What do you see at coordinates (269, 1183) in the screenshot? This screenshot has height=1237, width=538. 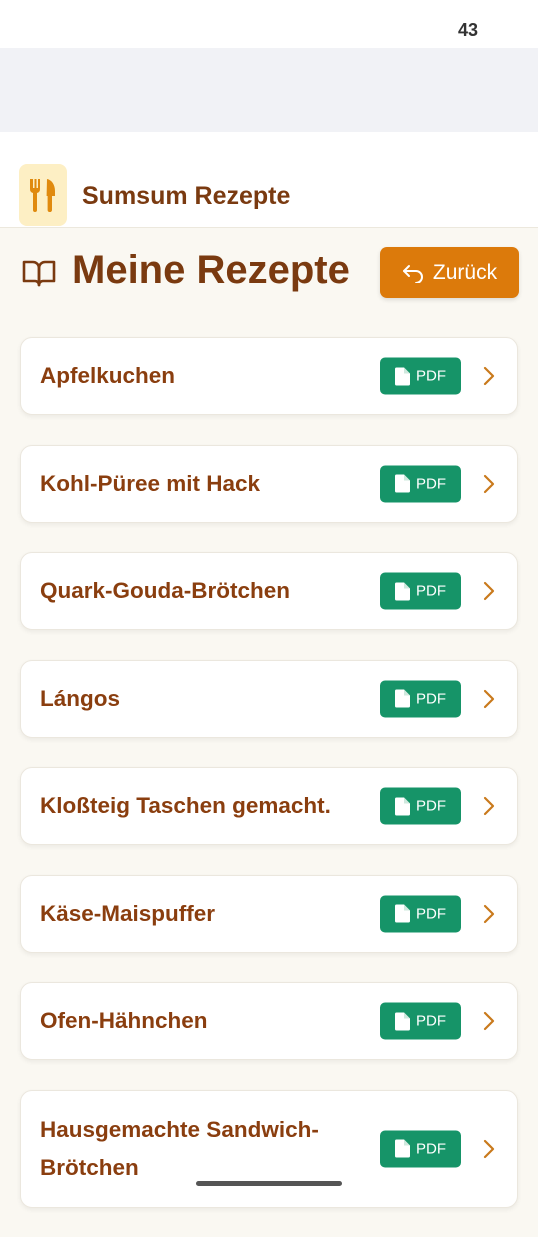 I see `home-indicator` at bounding box center [269, 1183].